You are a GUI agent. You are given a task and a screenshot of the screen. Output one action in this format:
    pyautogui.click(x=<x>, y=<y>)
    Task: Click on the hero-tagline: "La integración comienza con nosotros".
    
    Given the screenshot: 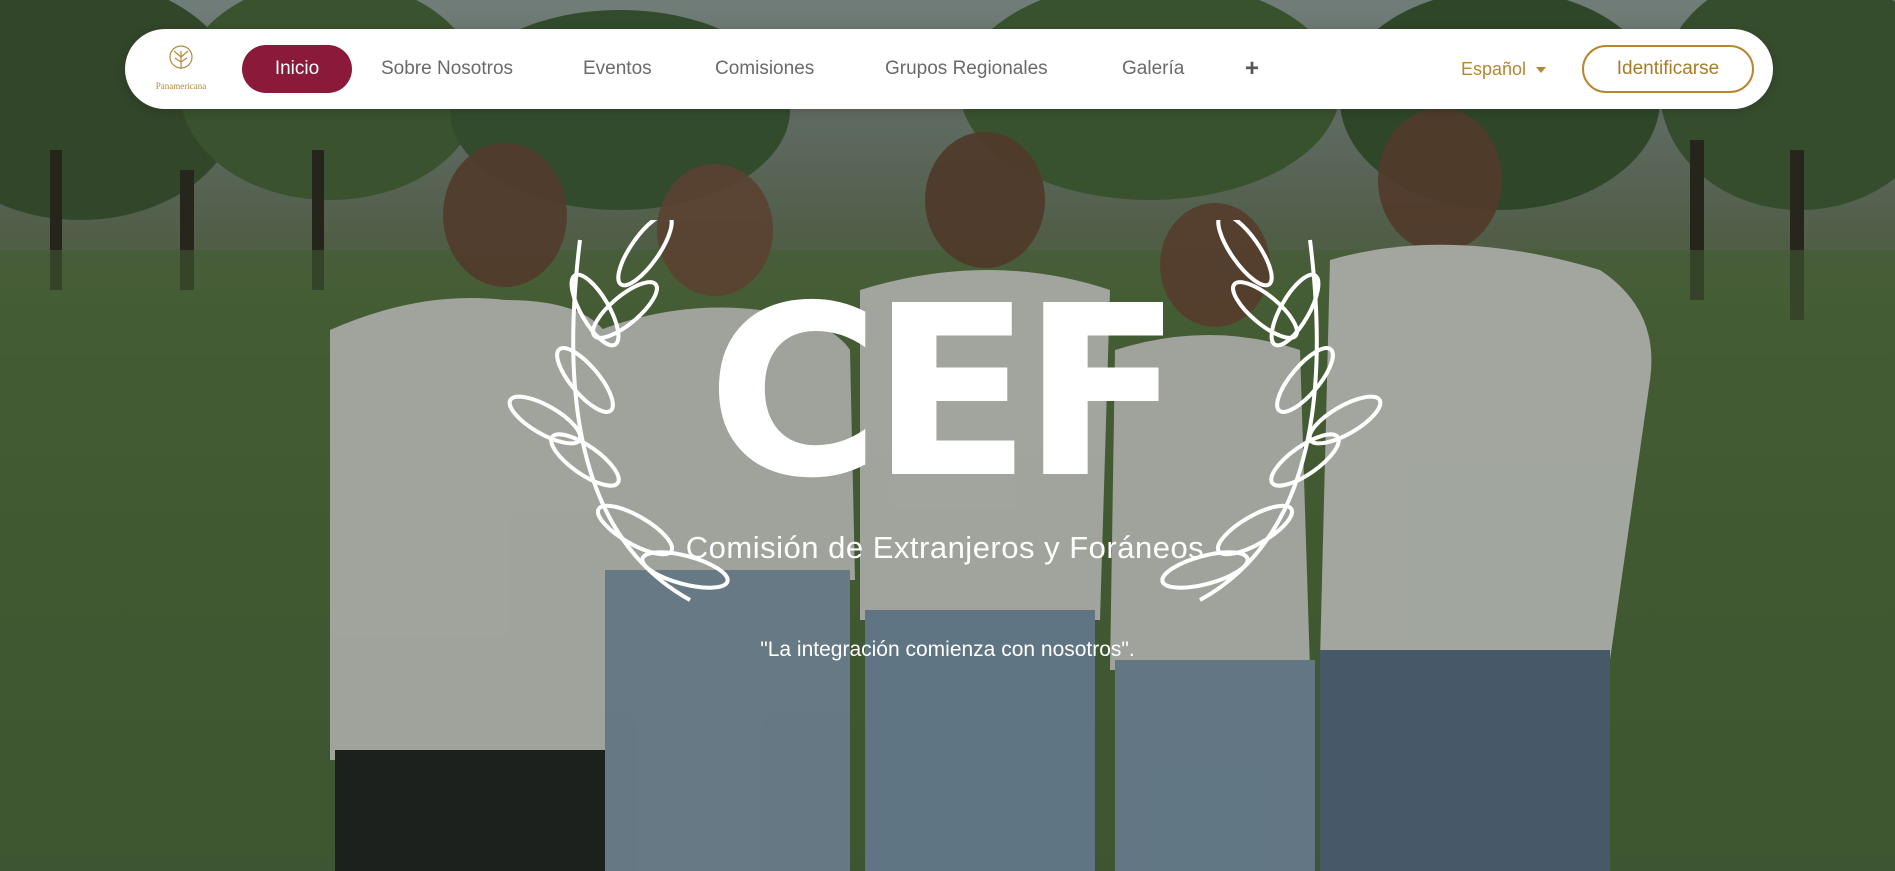 What is the action you would take?
    pyautogui.click(x=947, y=649)
    